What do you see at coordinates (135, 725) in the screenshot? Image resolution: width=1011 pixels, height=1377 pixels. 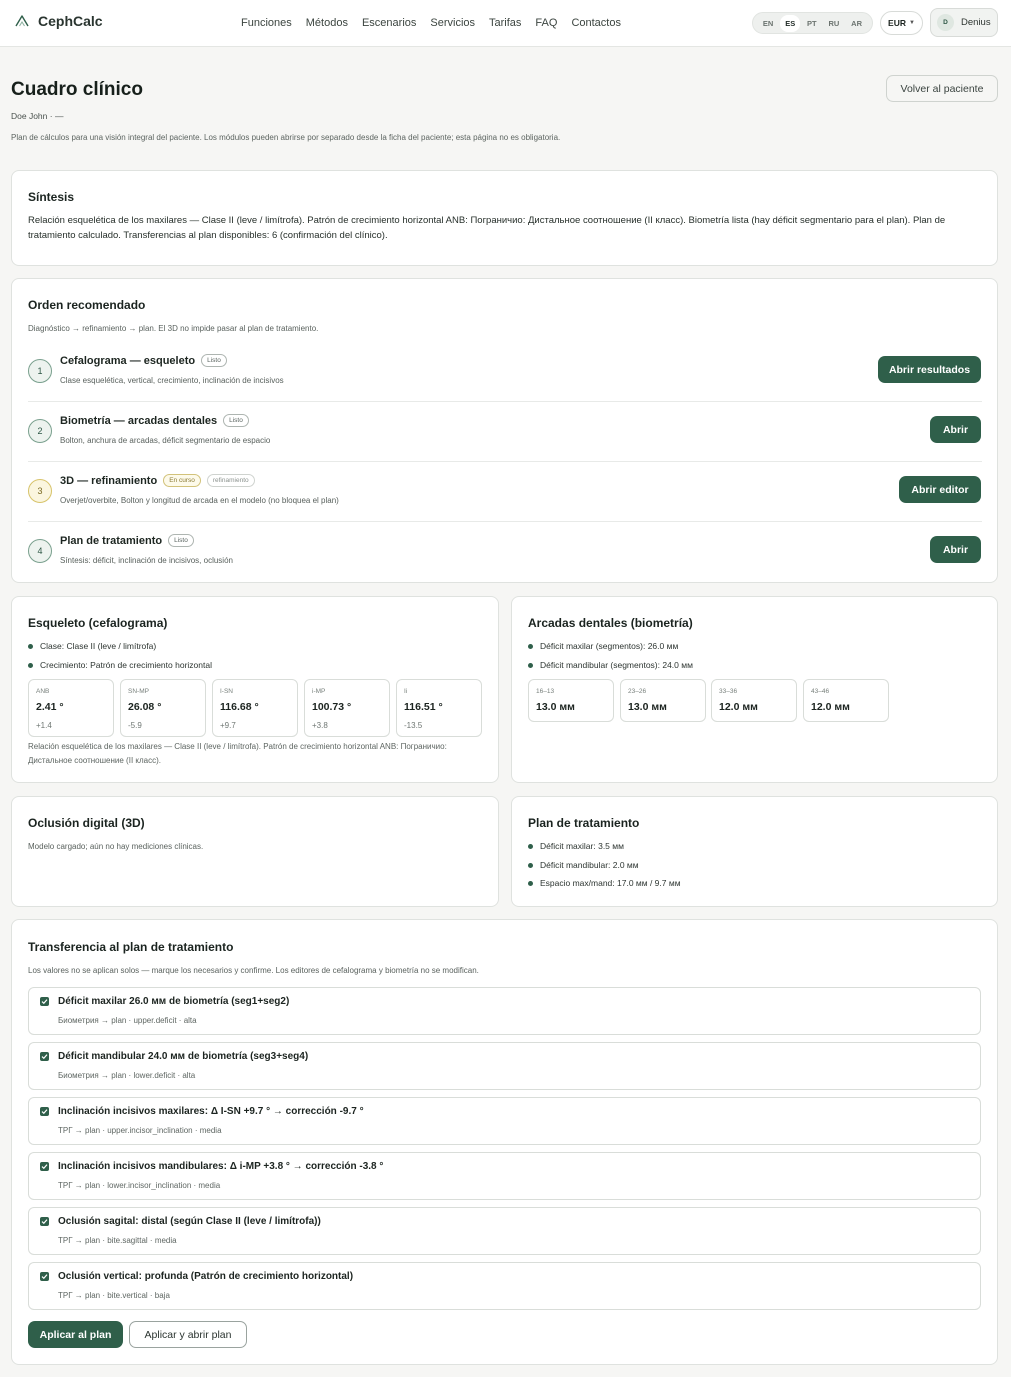 I see `metric-deviation: -5.9` at bounding box center [135, 725].